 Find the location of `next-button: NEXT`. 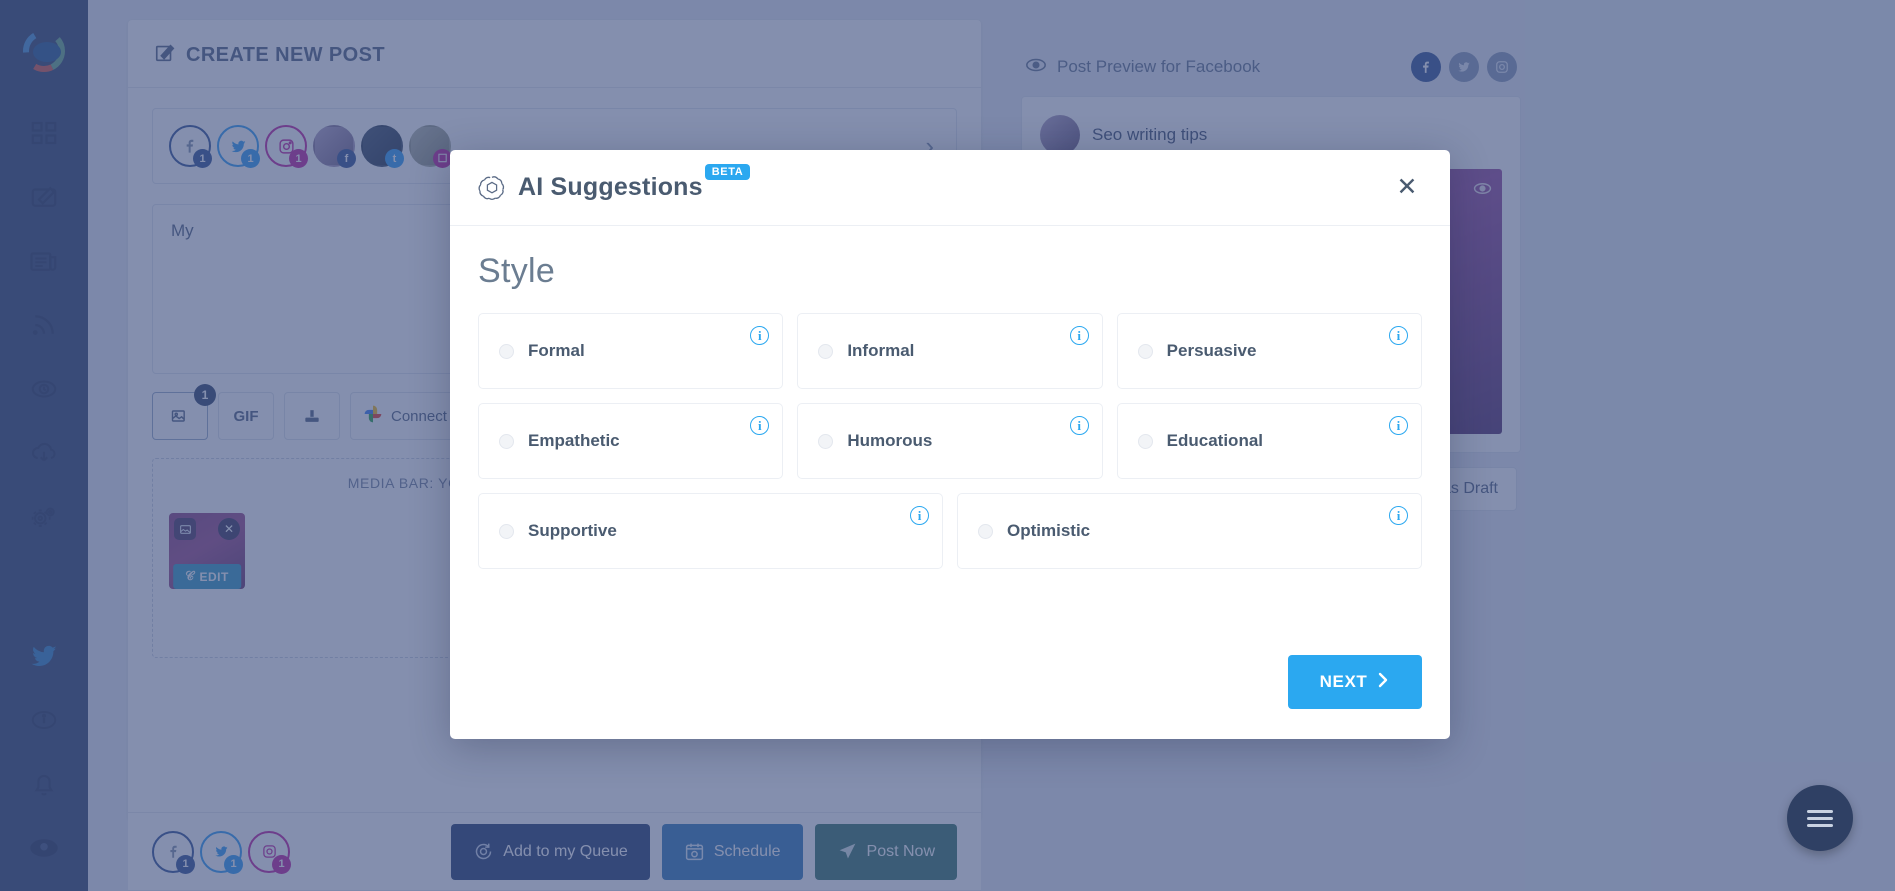

next-button: NEXT is located at coordinates (1355, 682).